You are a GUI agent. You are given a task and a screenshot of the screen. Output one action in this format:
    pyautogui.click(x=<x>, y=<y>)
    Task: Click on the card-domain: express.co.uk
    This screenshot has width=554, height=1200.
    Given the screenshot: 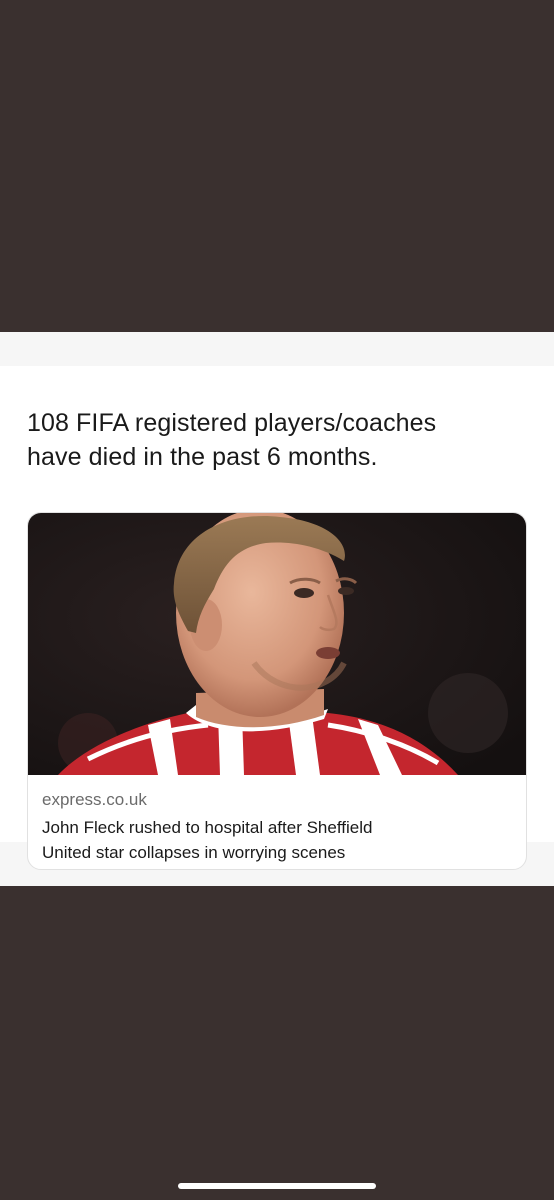 What is the action you would take?
    pyautogui.click(x=94, y=799)
    